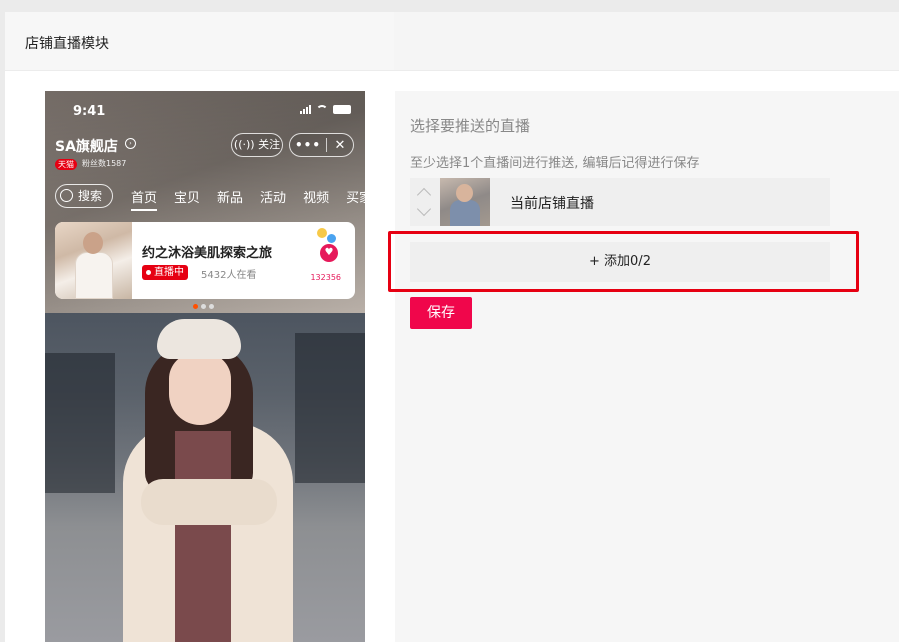  What do you see at coordinates (452, 41) in the screenshot?
I see `module-header: 店铺直播模块` at bounding box center [452, 41].